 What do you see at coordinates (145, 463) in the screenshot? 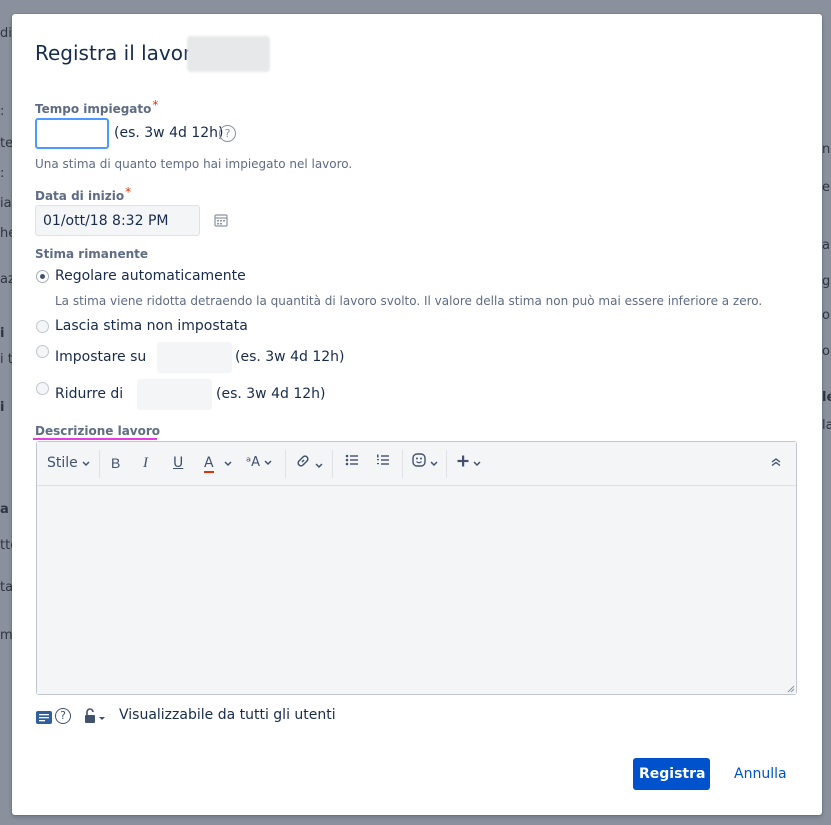
I see `italic-button: I` at bounding box center [145, 463].